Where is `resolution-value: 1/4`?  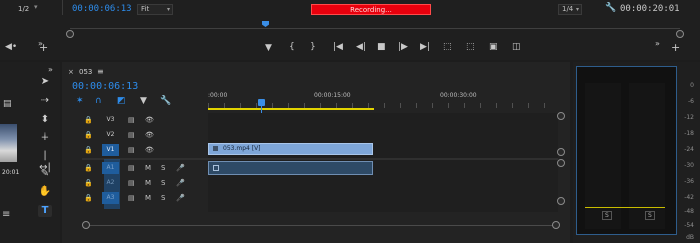
resolution-value: 1/4 is located at coordinates (568, 9).